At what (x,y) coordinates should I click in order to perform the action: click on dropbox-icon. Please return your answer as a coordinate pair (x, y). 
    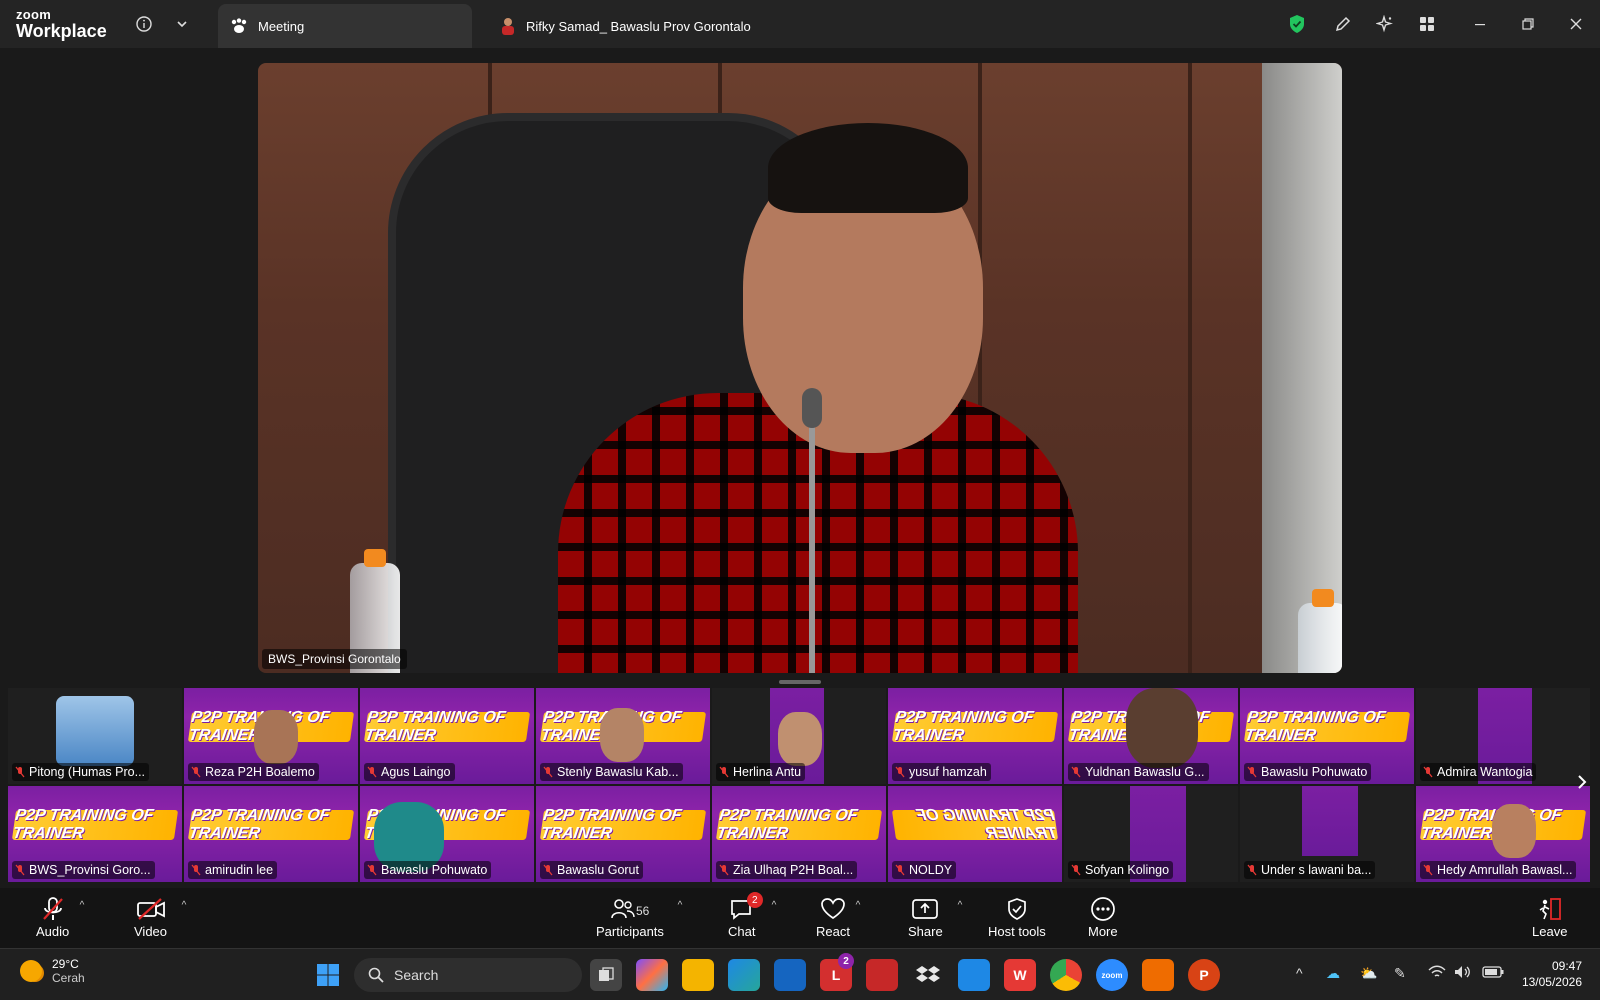
    Looking at the image, I should click on (928, 975).